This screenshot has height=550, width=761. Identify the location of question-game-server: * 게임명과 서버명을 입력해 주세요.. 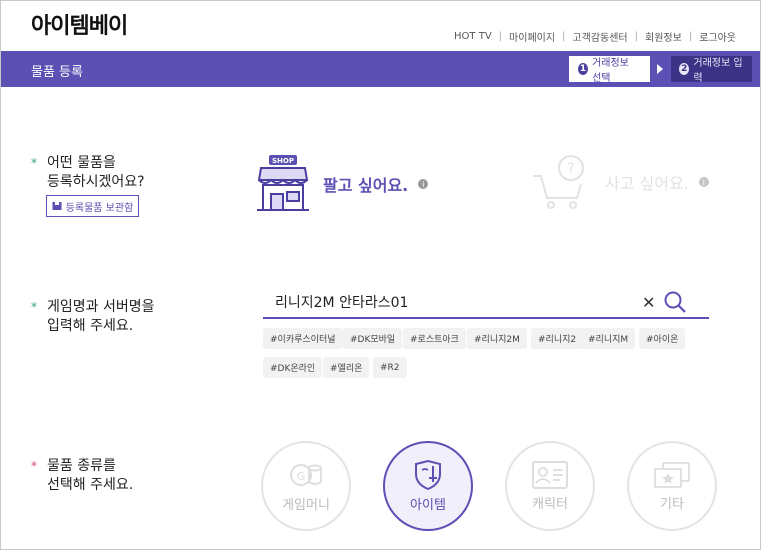
(93, 317).